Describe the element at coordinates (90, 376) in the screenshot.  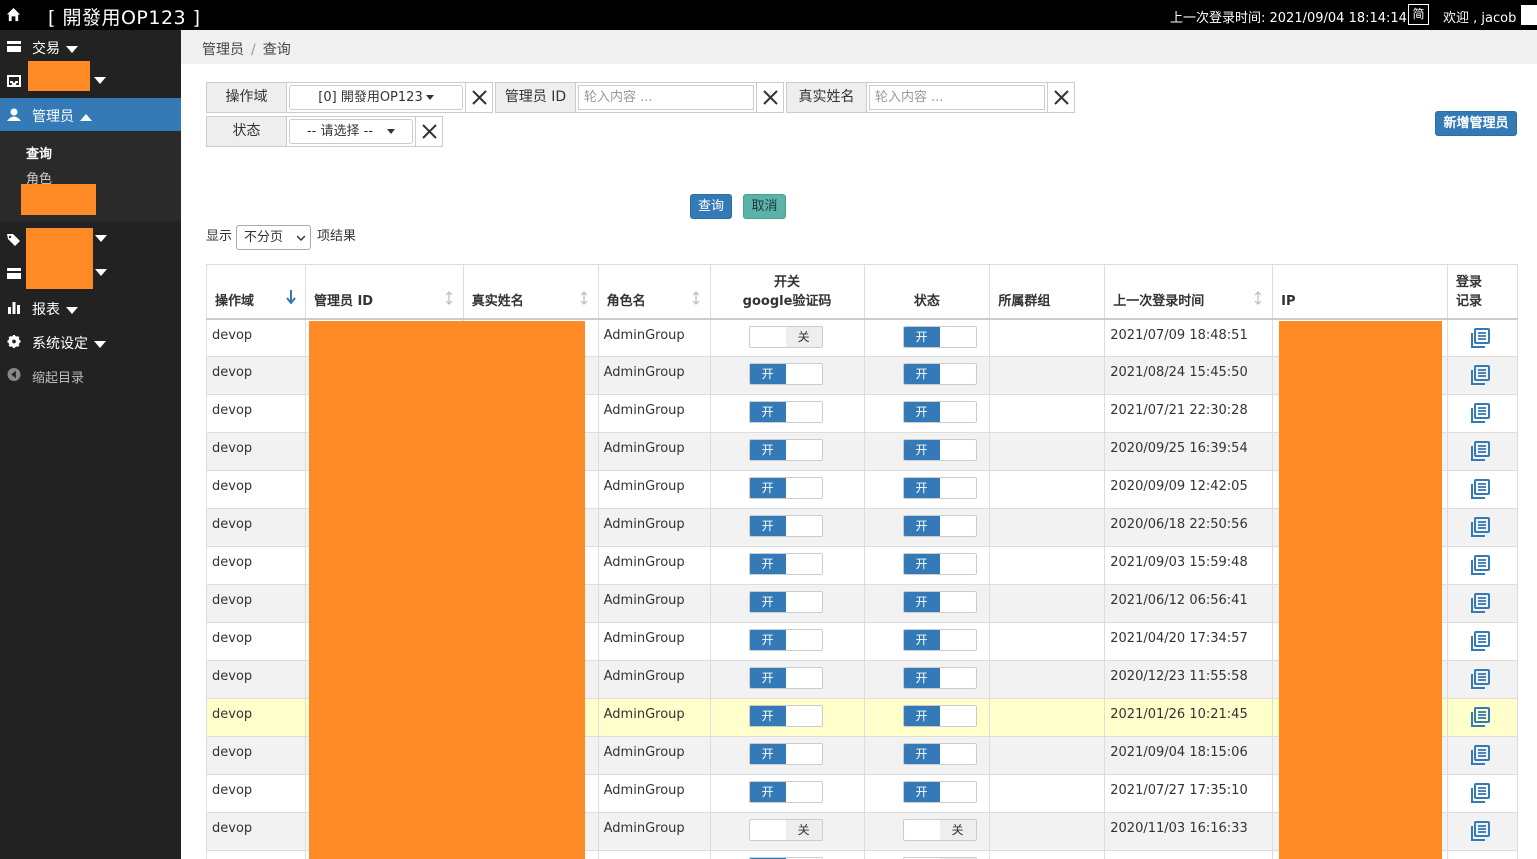
I see `sidebar-collapse: 缩起目录` at that location.